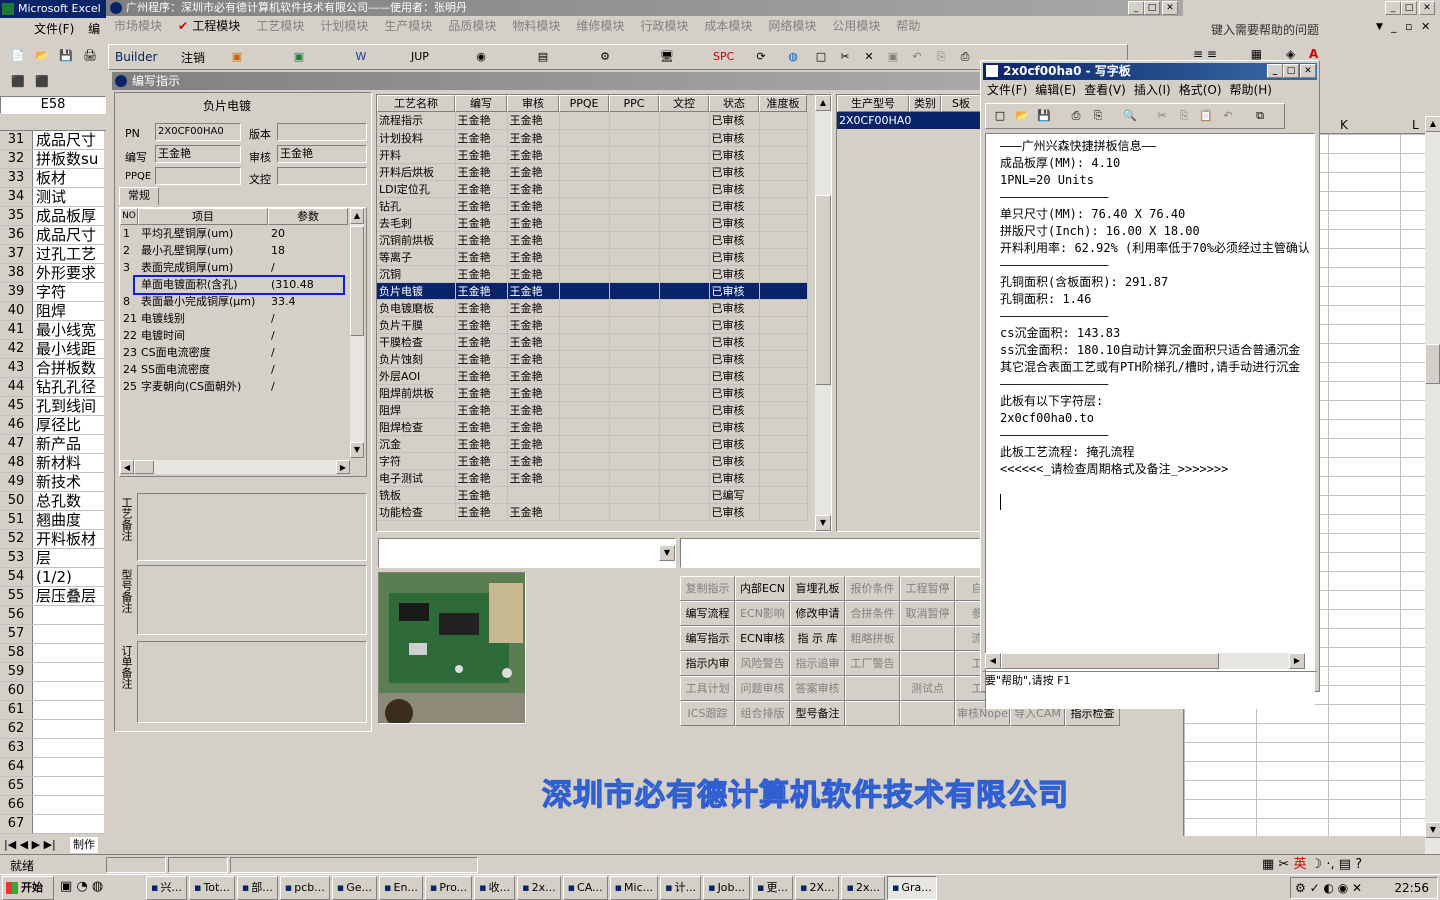  I want to click on tray-icons: ⚙ ✓ ◐ ◉ ✕, so click(1326, 888).